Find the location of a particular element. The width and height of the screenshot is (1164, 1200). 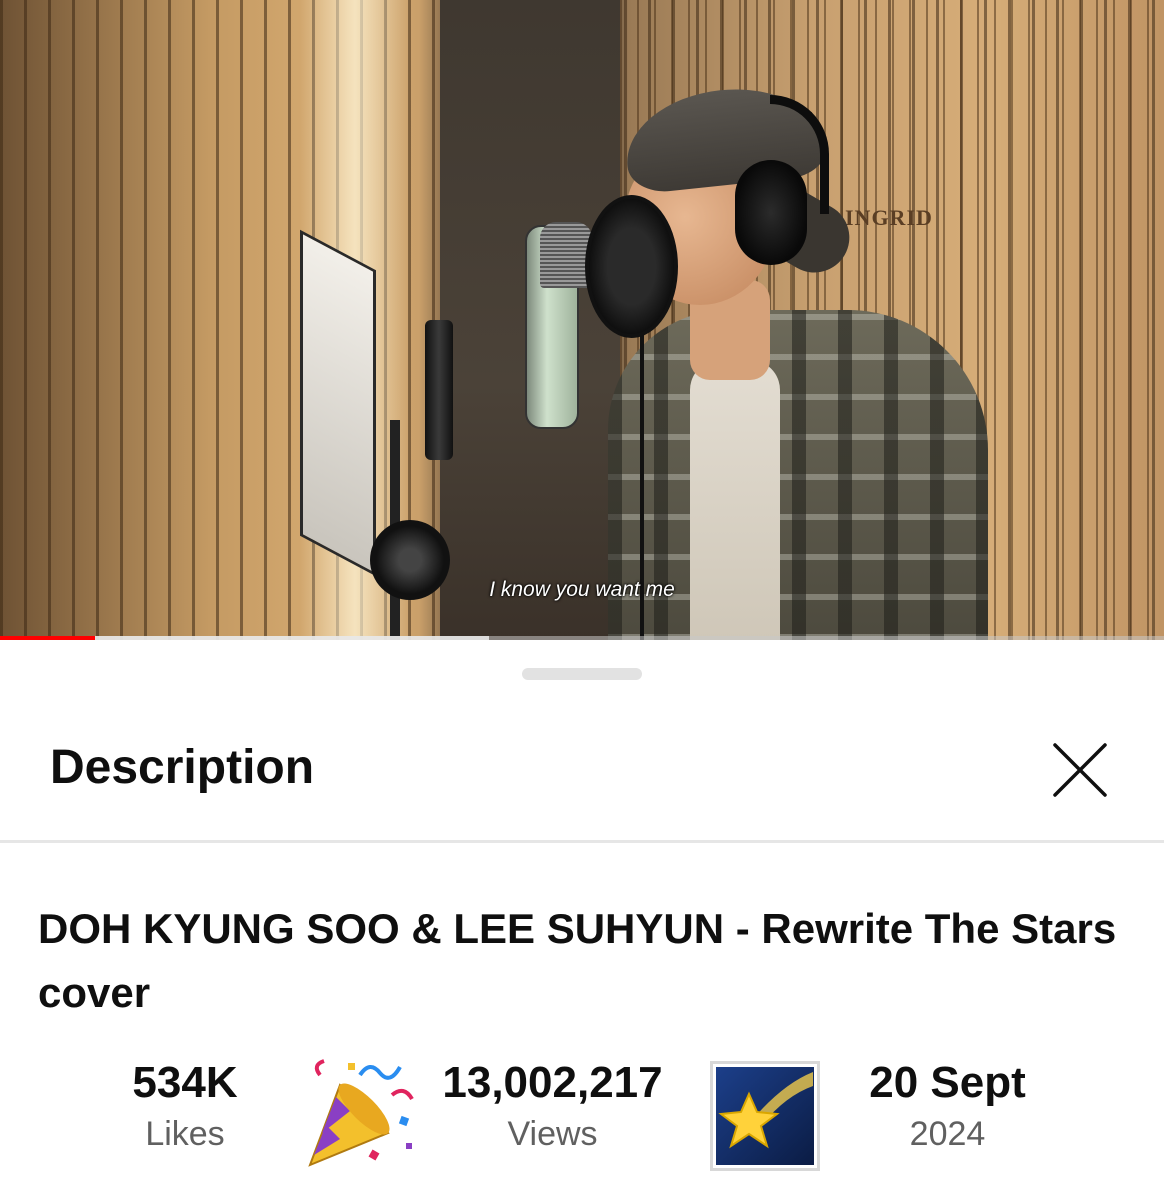

likes-count: 534K is located at coordinates (185, 1082).